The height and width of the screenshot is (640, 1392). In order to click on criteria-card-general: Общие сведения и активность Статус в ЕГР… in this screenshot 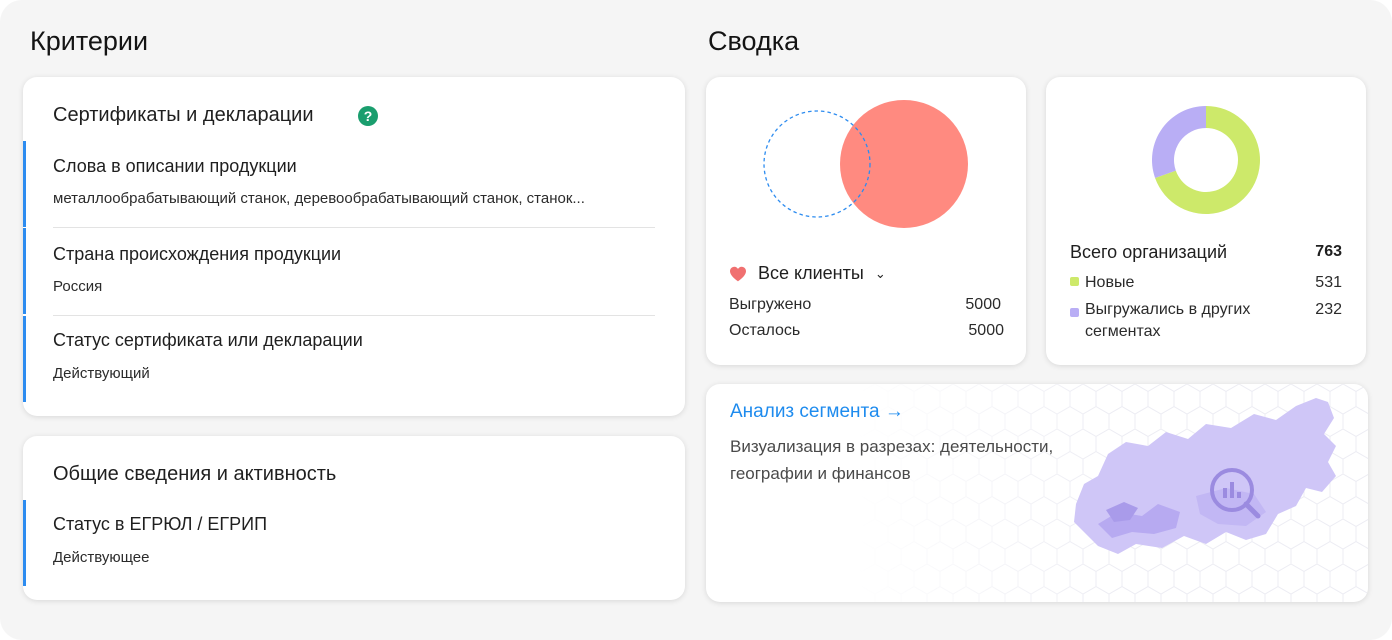, I will do `click(354, 518)`.